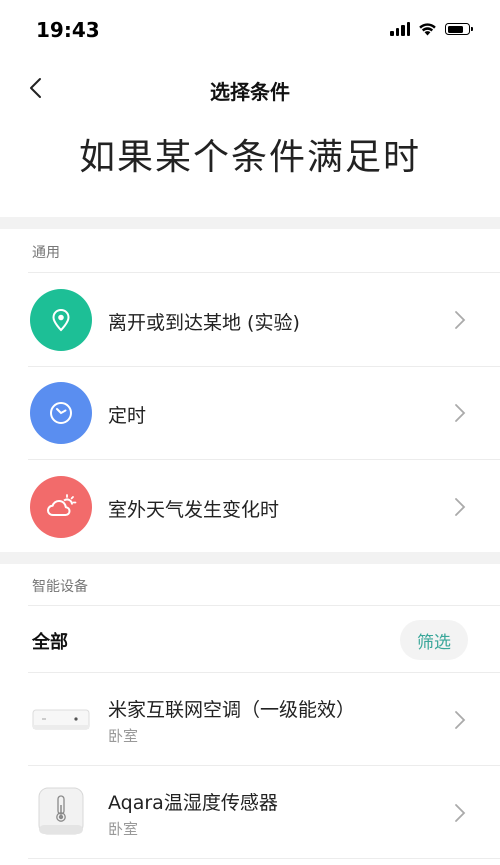 The height and width of the screenshot is (865, 500). What do you see at coordinates (249, 157) in the screenshot?
I see `headline: 如果某个条件满足时` at bounding box center [249, 157].